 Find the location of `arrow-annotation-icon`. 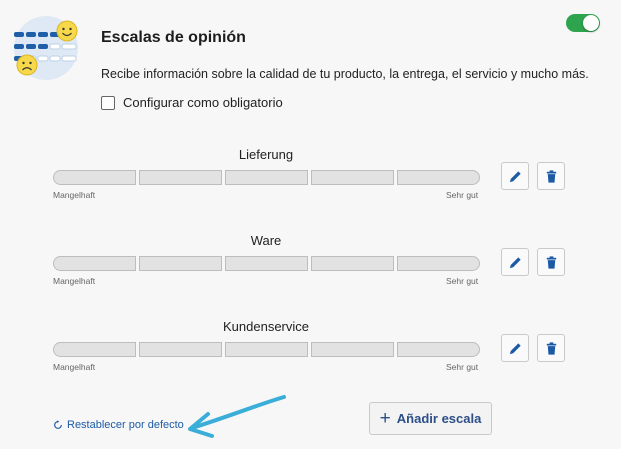

arrow-annotation-icon is located at coordinates (237, 416).